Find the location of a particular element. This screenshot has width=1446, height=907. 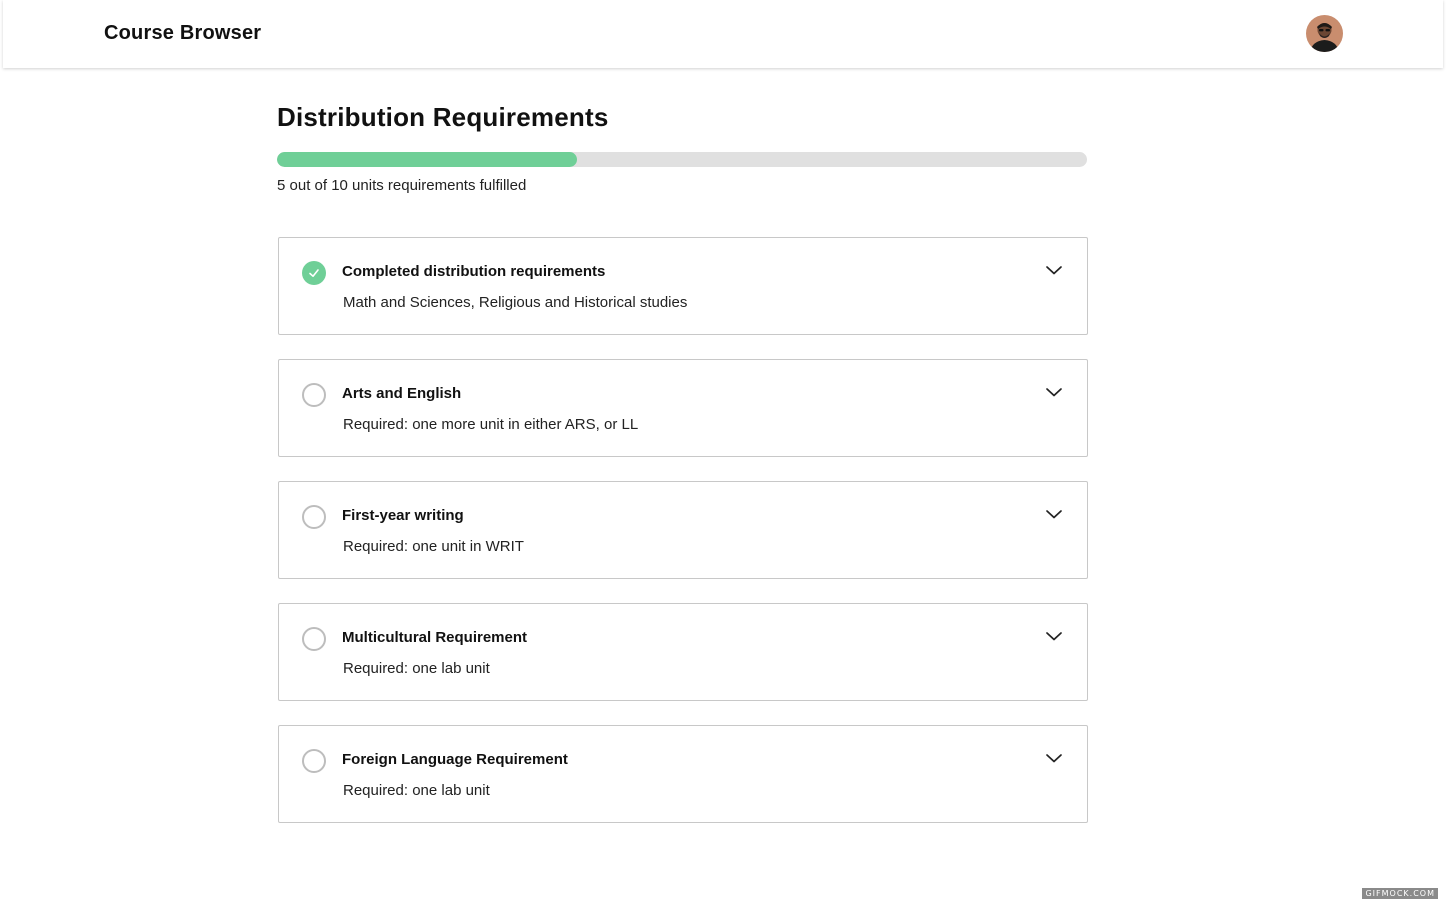

progress-bar-fill is located at coordinates (427, 159).